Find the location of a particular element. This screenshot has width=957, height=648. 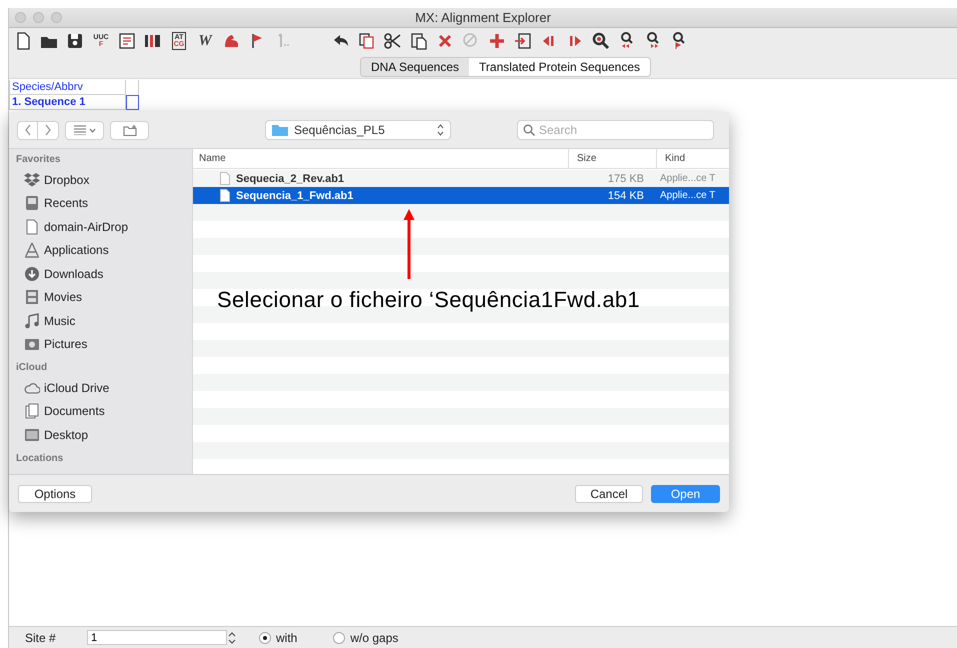

sidebar-item: Downloads is located at coordinates (74, 273).